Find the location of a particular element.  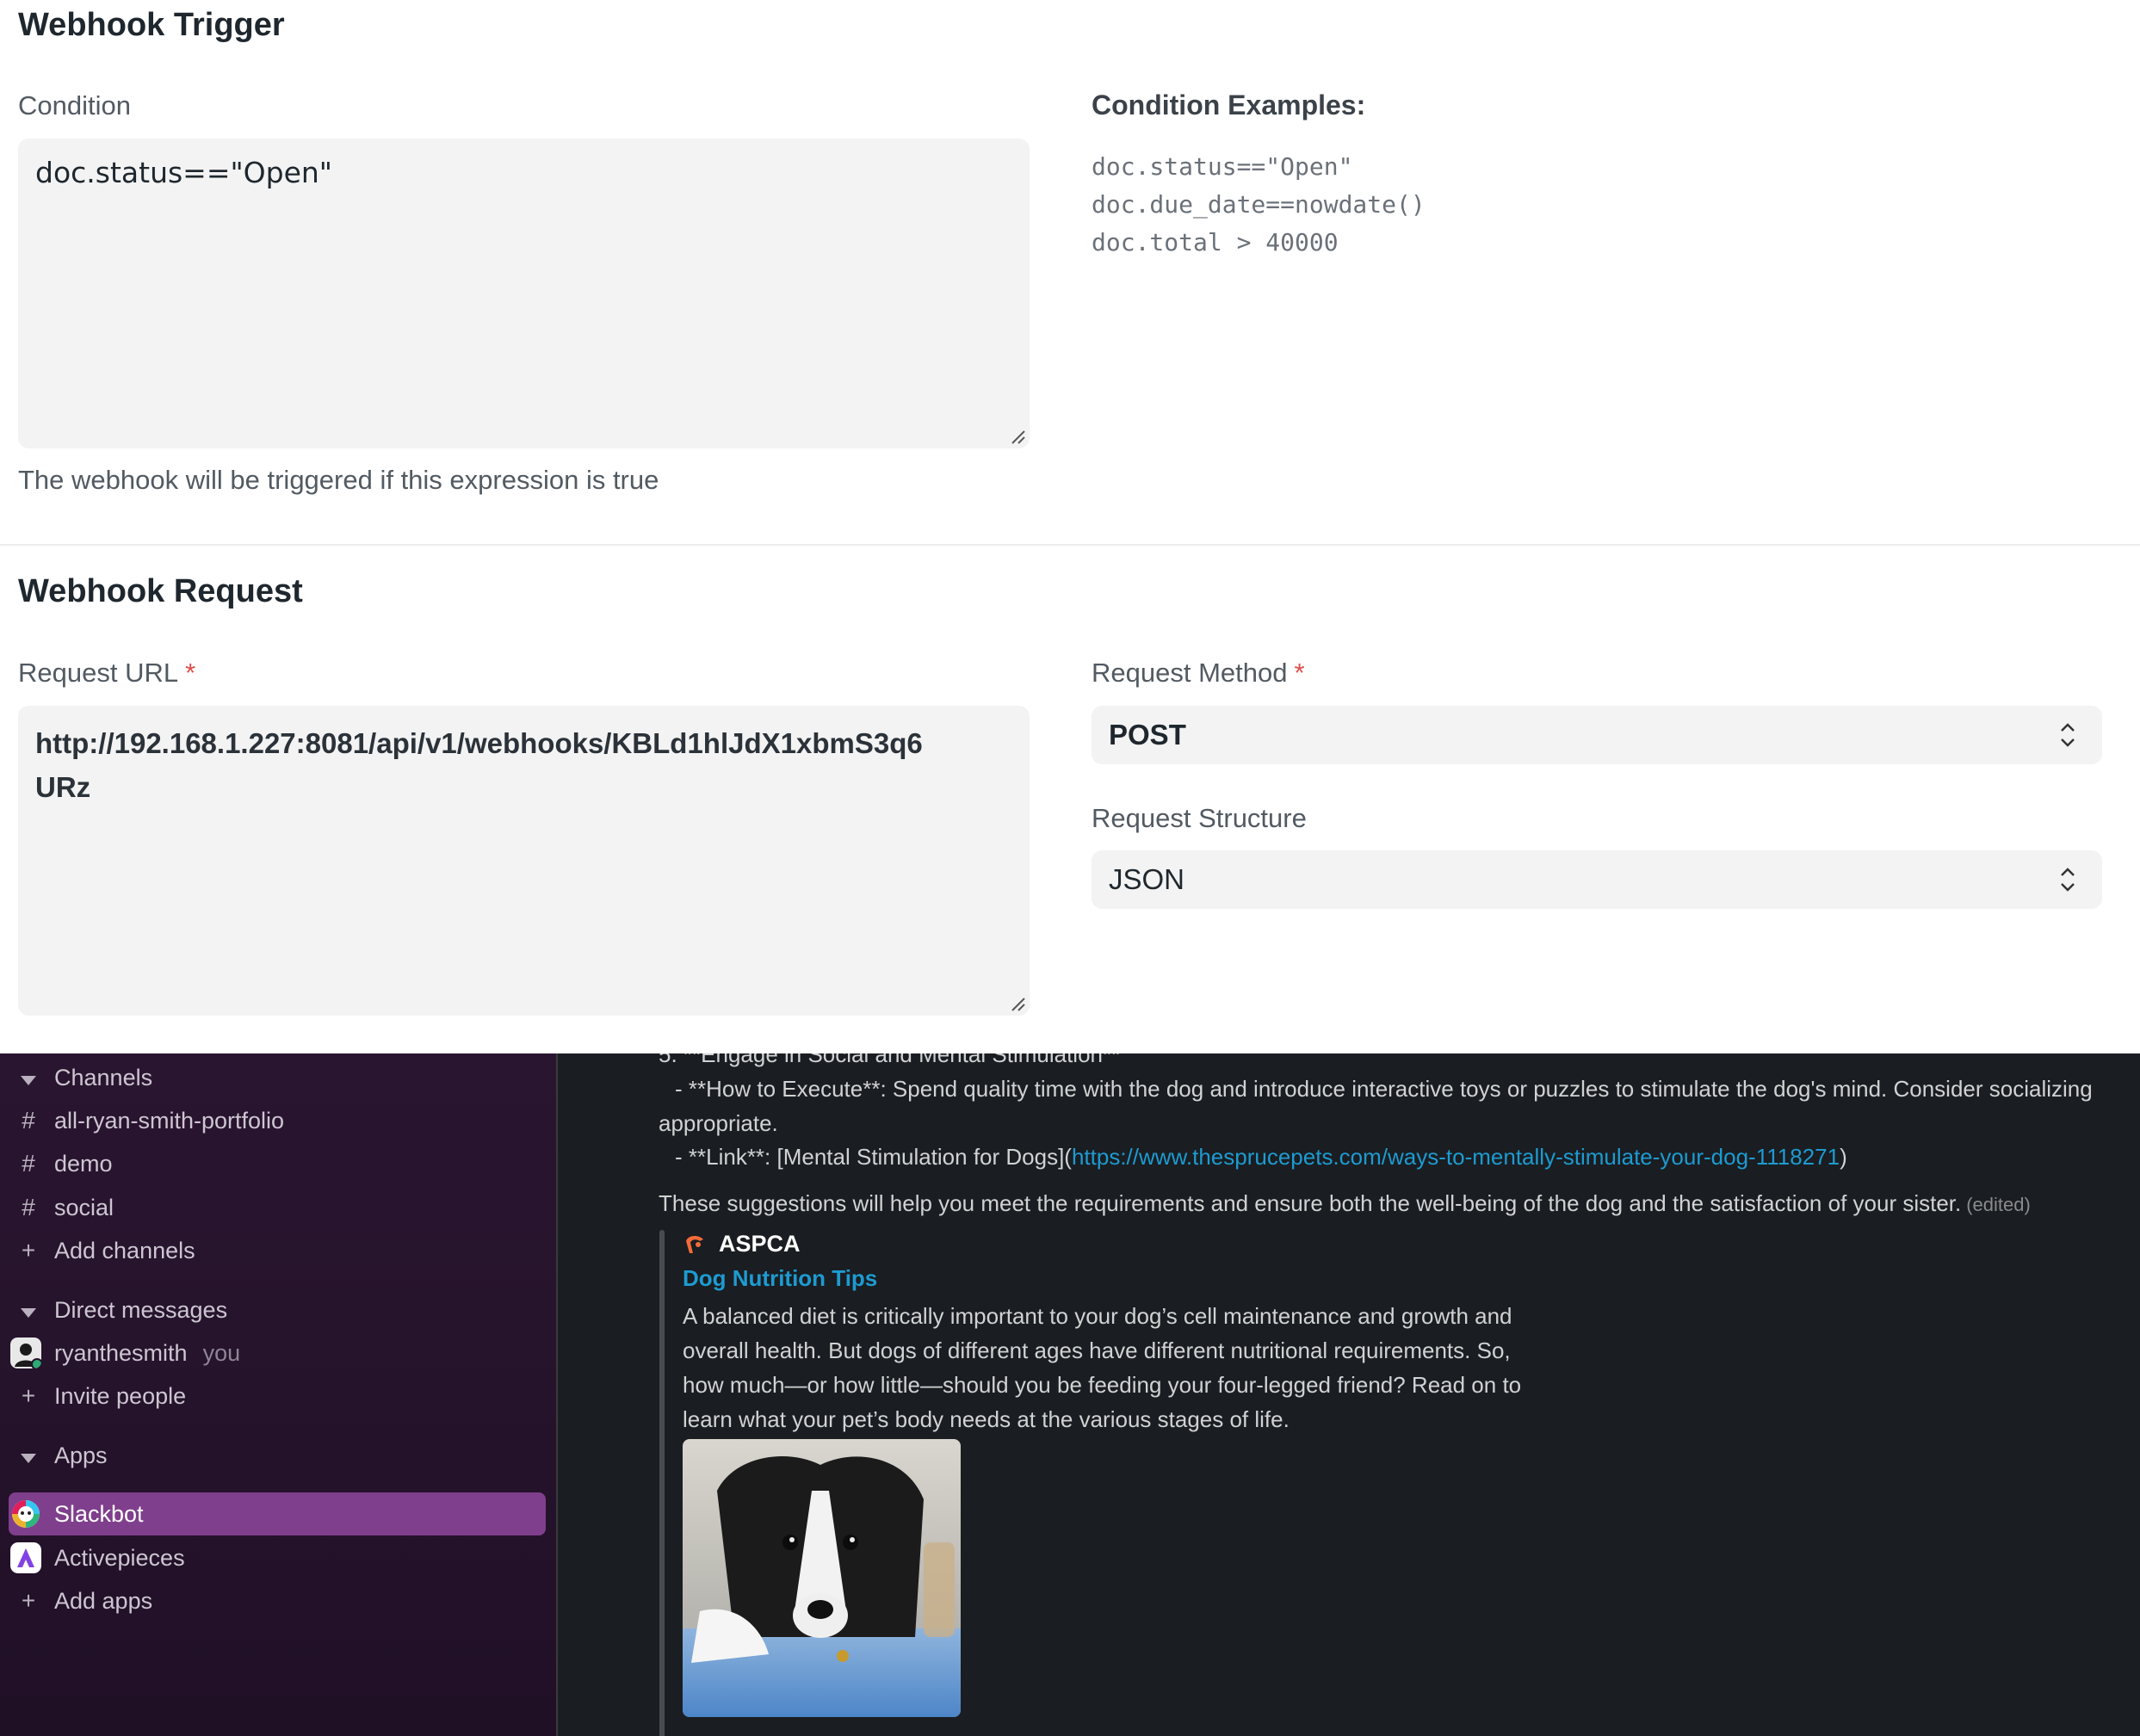

activepieces-icon is located at coordinates (25, 1557).